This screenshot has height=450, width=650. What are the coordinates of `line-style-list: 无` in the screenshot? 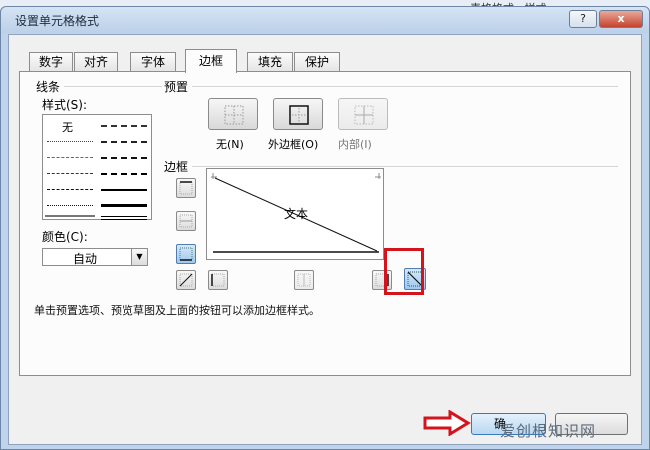 It's located at (97, 167).